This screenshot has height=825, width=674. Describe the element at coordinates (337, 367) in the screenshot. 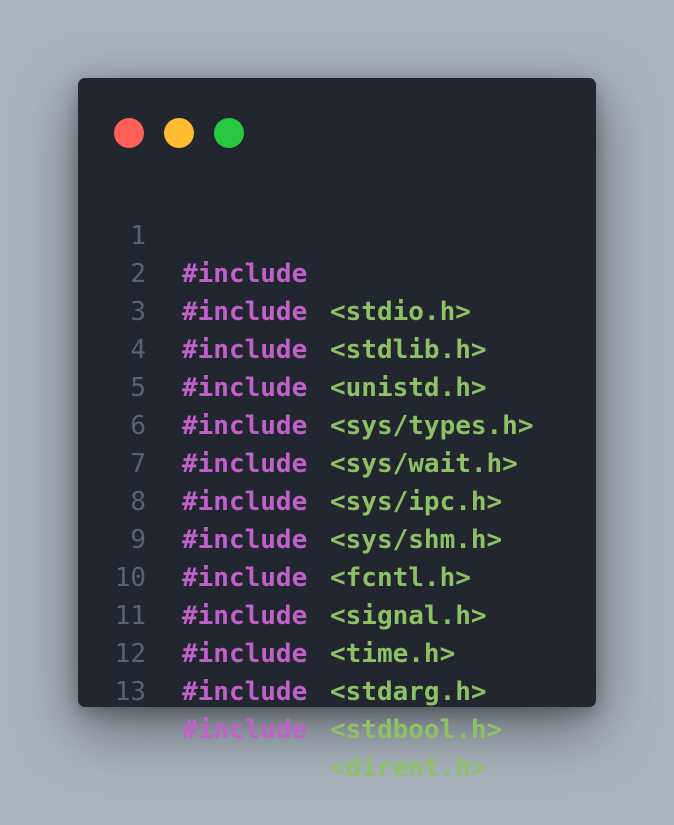

I see `code-line: 4 #include <sys/types.h>` at that location.